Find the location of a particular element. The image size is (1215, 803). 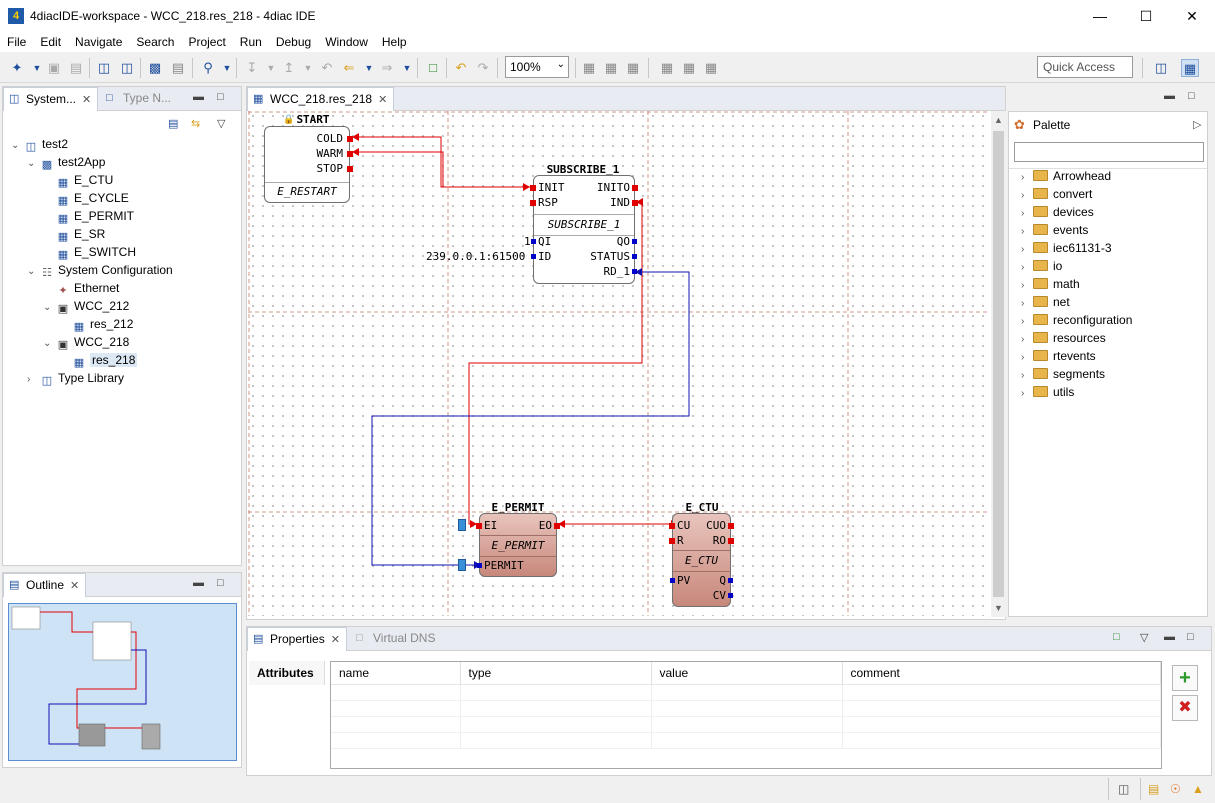

palette-item-iec61131-3: › iec61131-3 is located at coordinates (1066, 248).